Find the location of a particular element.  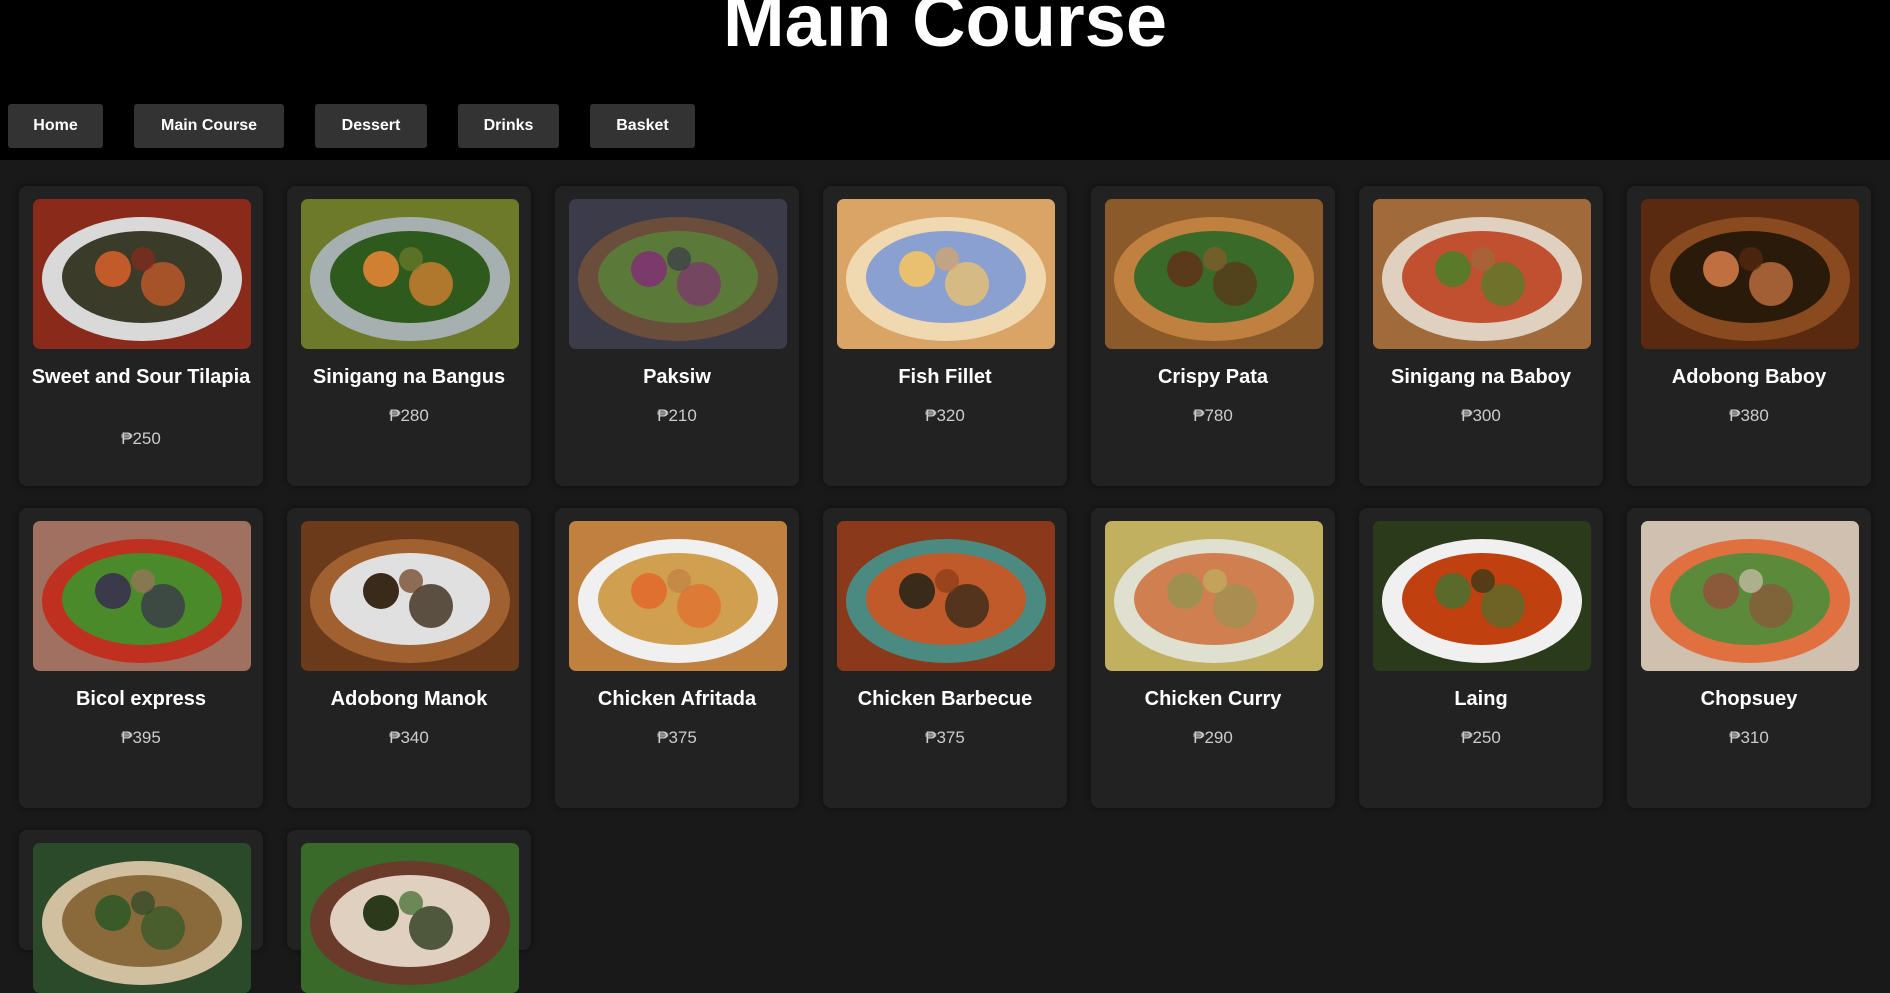

dish-name: Paksiw is located at coordinates (677, 377).